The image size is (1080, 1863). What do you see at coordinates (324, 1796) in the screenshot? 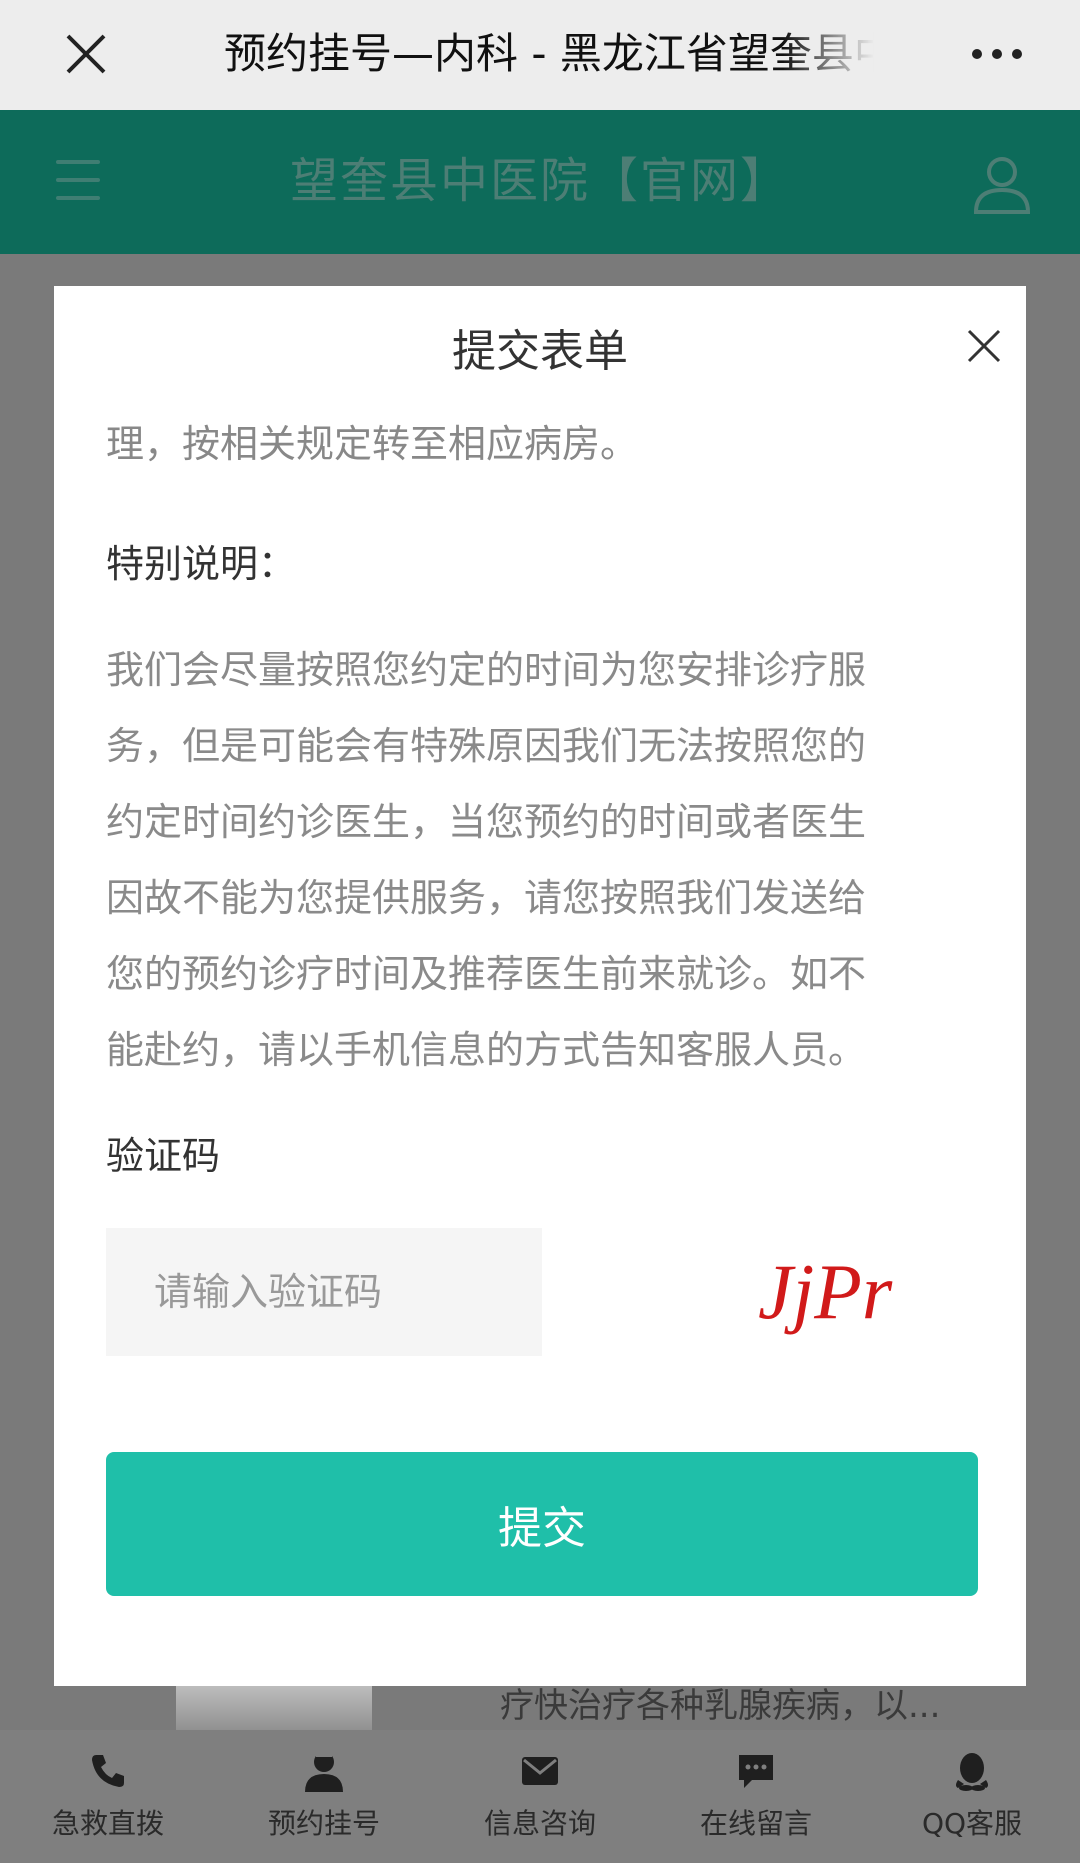
I see `nav-item-appointment: 预约挂号` at bounding box center [324, 1796].